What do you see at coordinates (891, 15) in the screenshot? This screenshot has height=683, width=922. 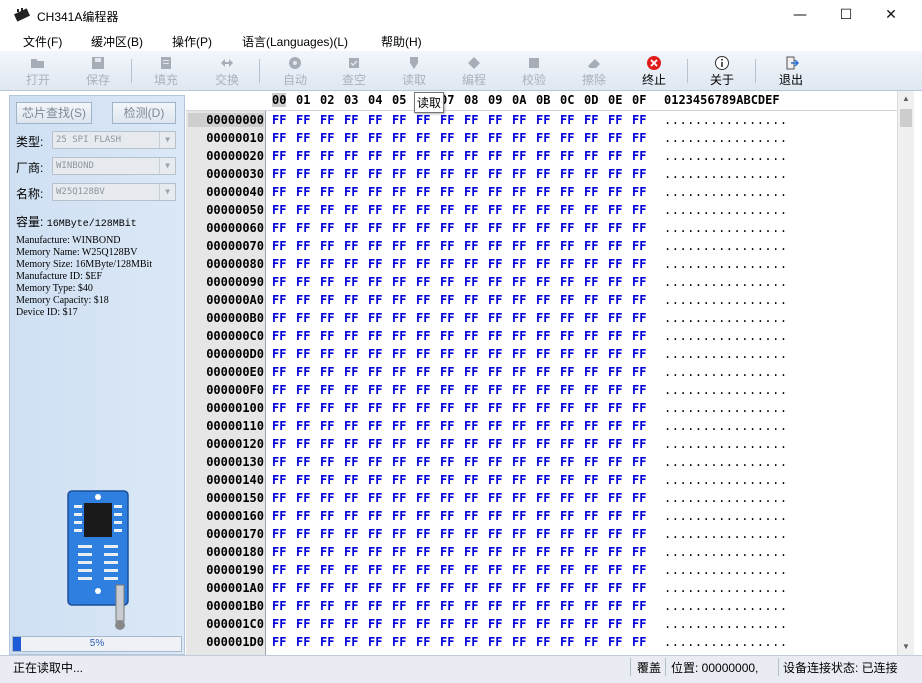 I see `close-button: ✕` at bounding box center [891, 15].